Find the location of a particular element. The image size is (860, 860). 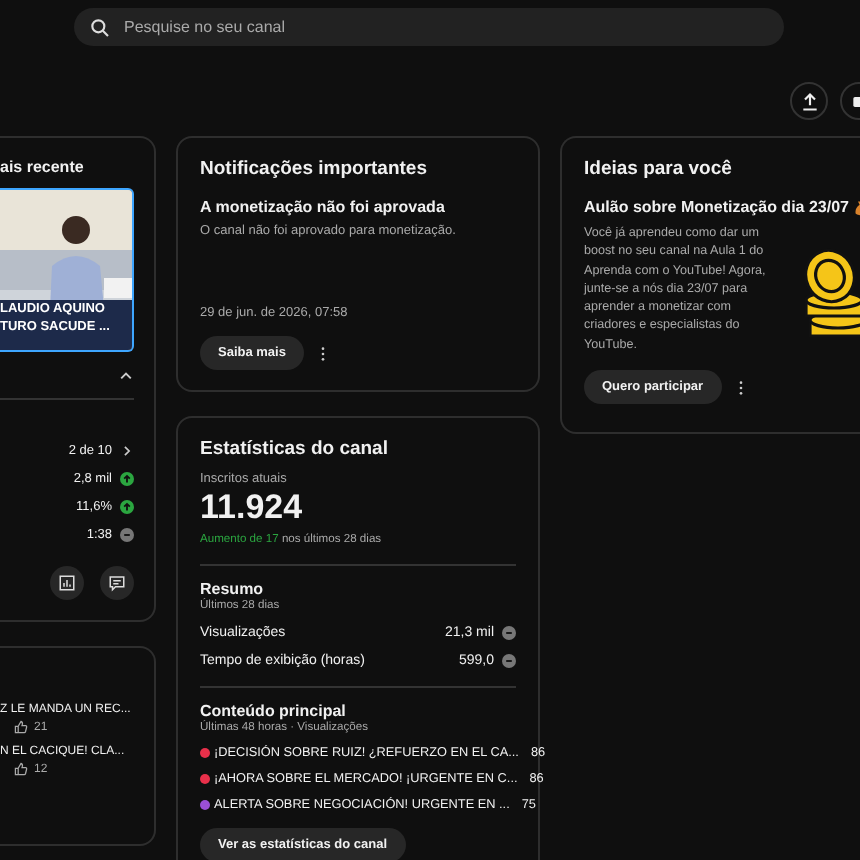

card-title: Estatísticas do canal is located at coordinates (295, 449).